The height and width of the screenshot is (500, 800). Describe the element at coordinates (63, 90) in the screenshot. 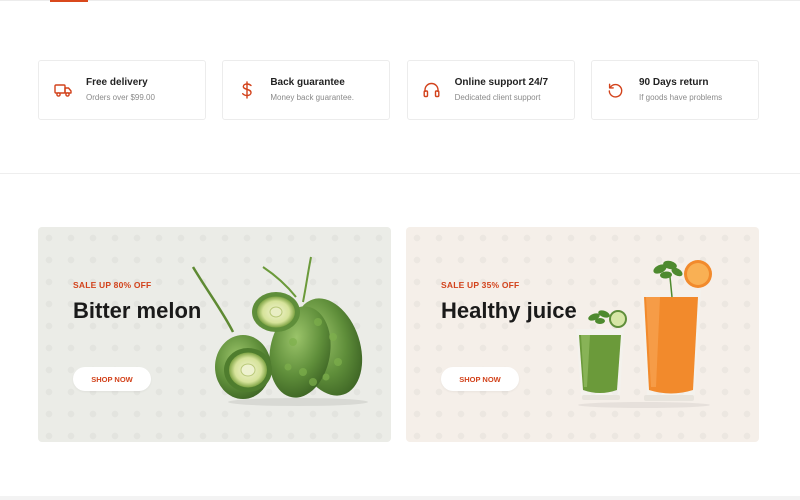

I see `truck-icon` at that location.